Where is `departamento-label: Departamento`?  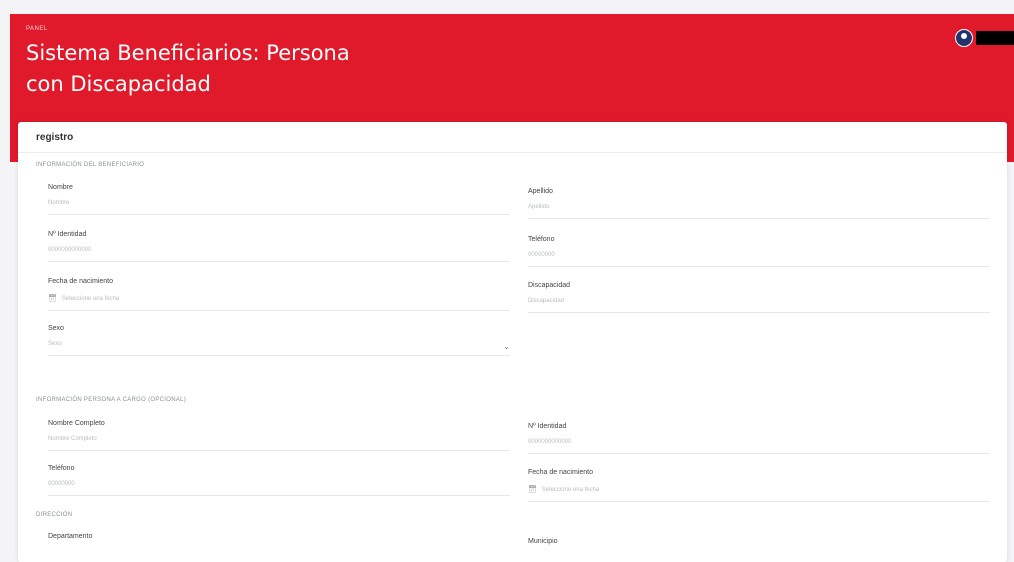
departamento-label: Departamento is located at coordinates (70, 536).